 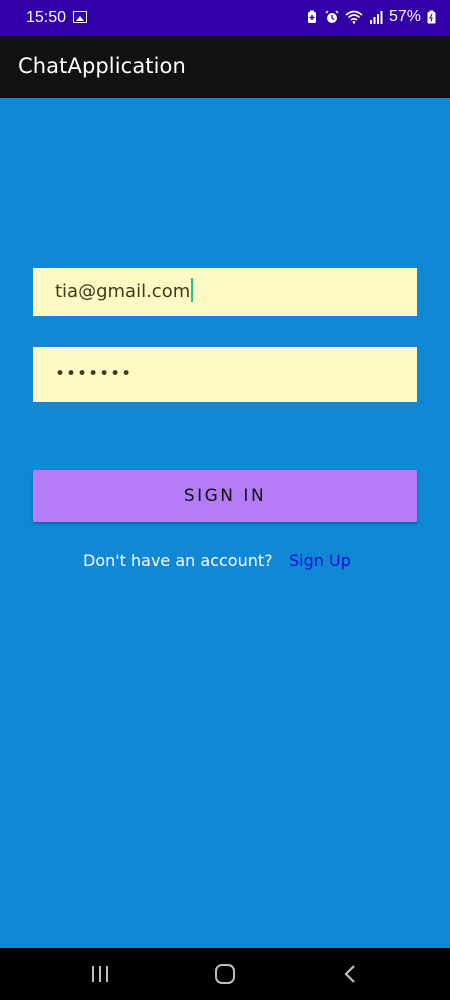 I want to click on recents-icon, so click(x=100, y=974).